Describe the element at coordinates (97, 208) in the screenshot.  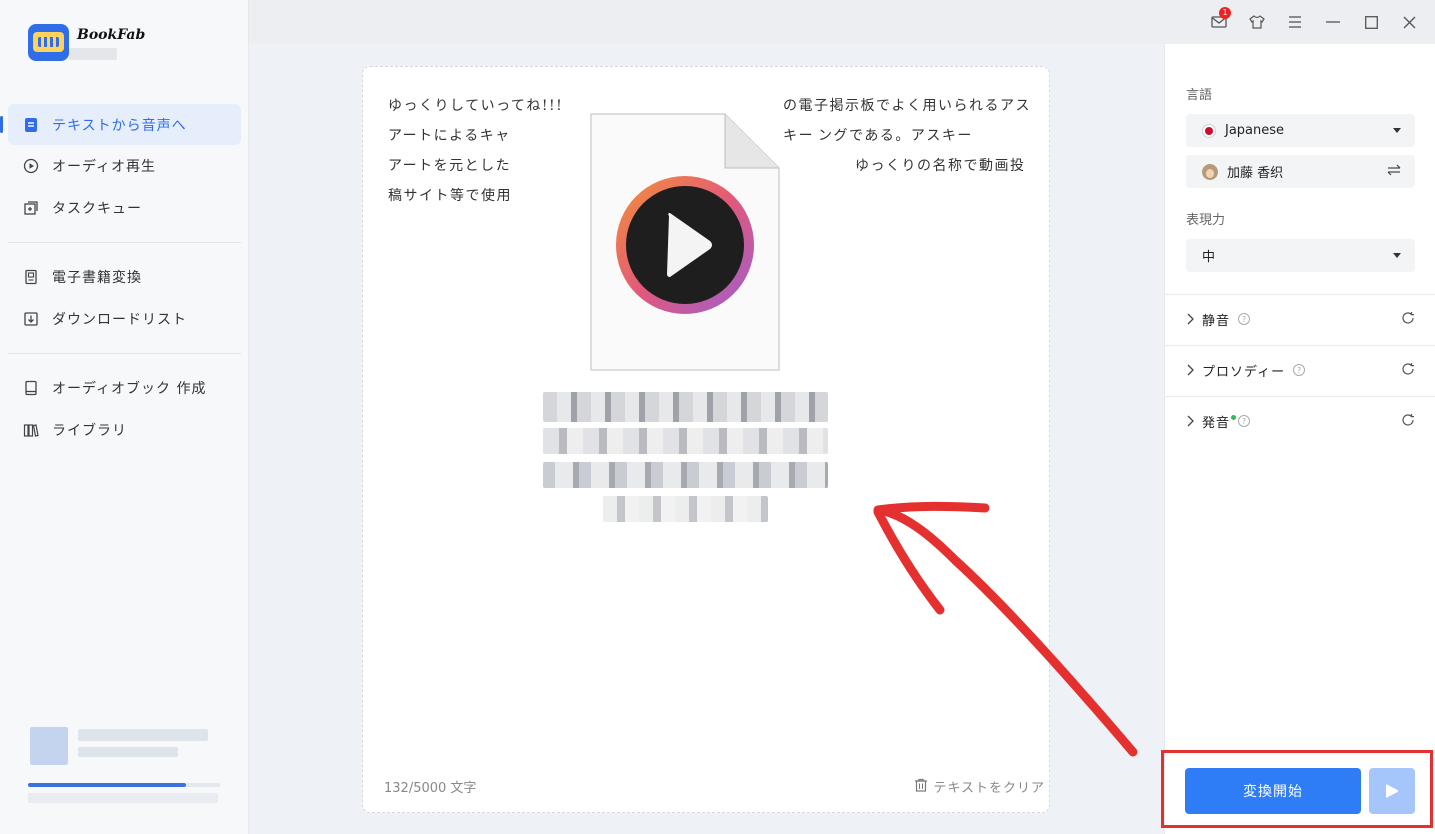
I see `sidebar-item-label: タスクキュー` at that location.